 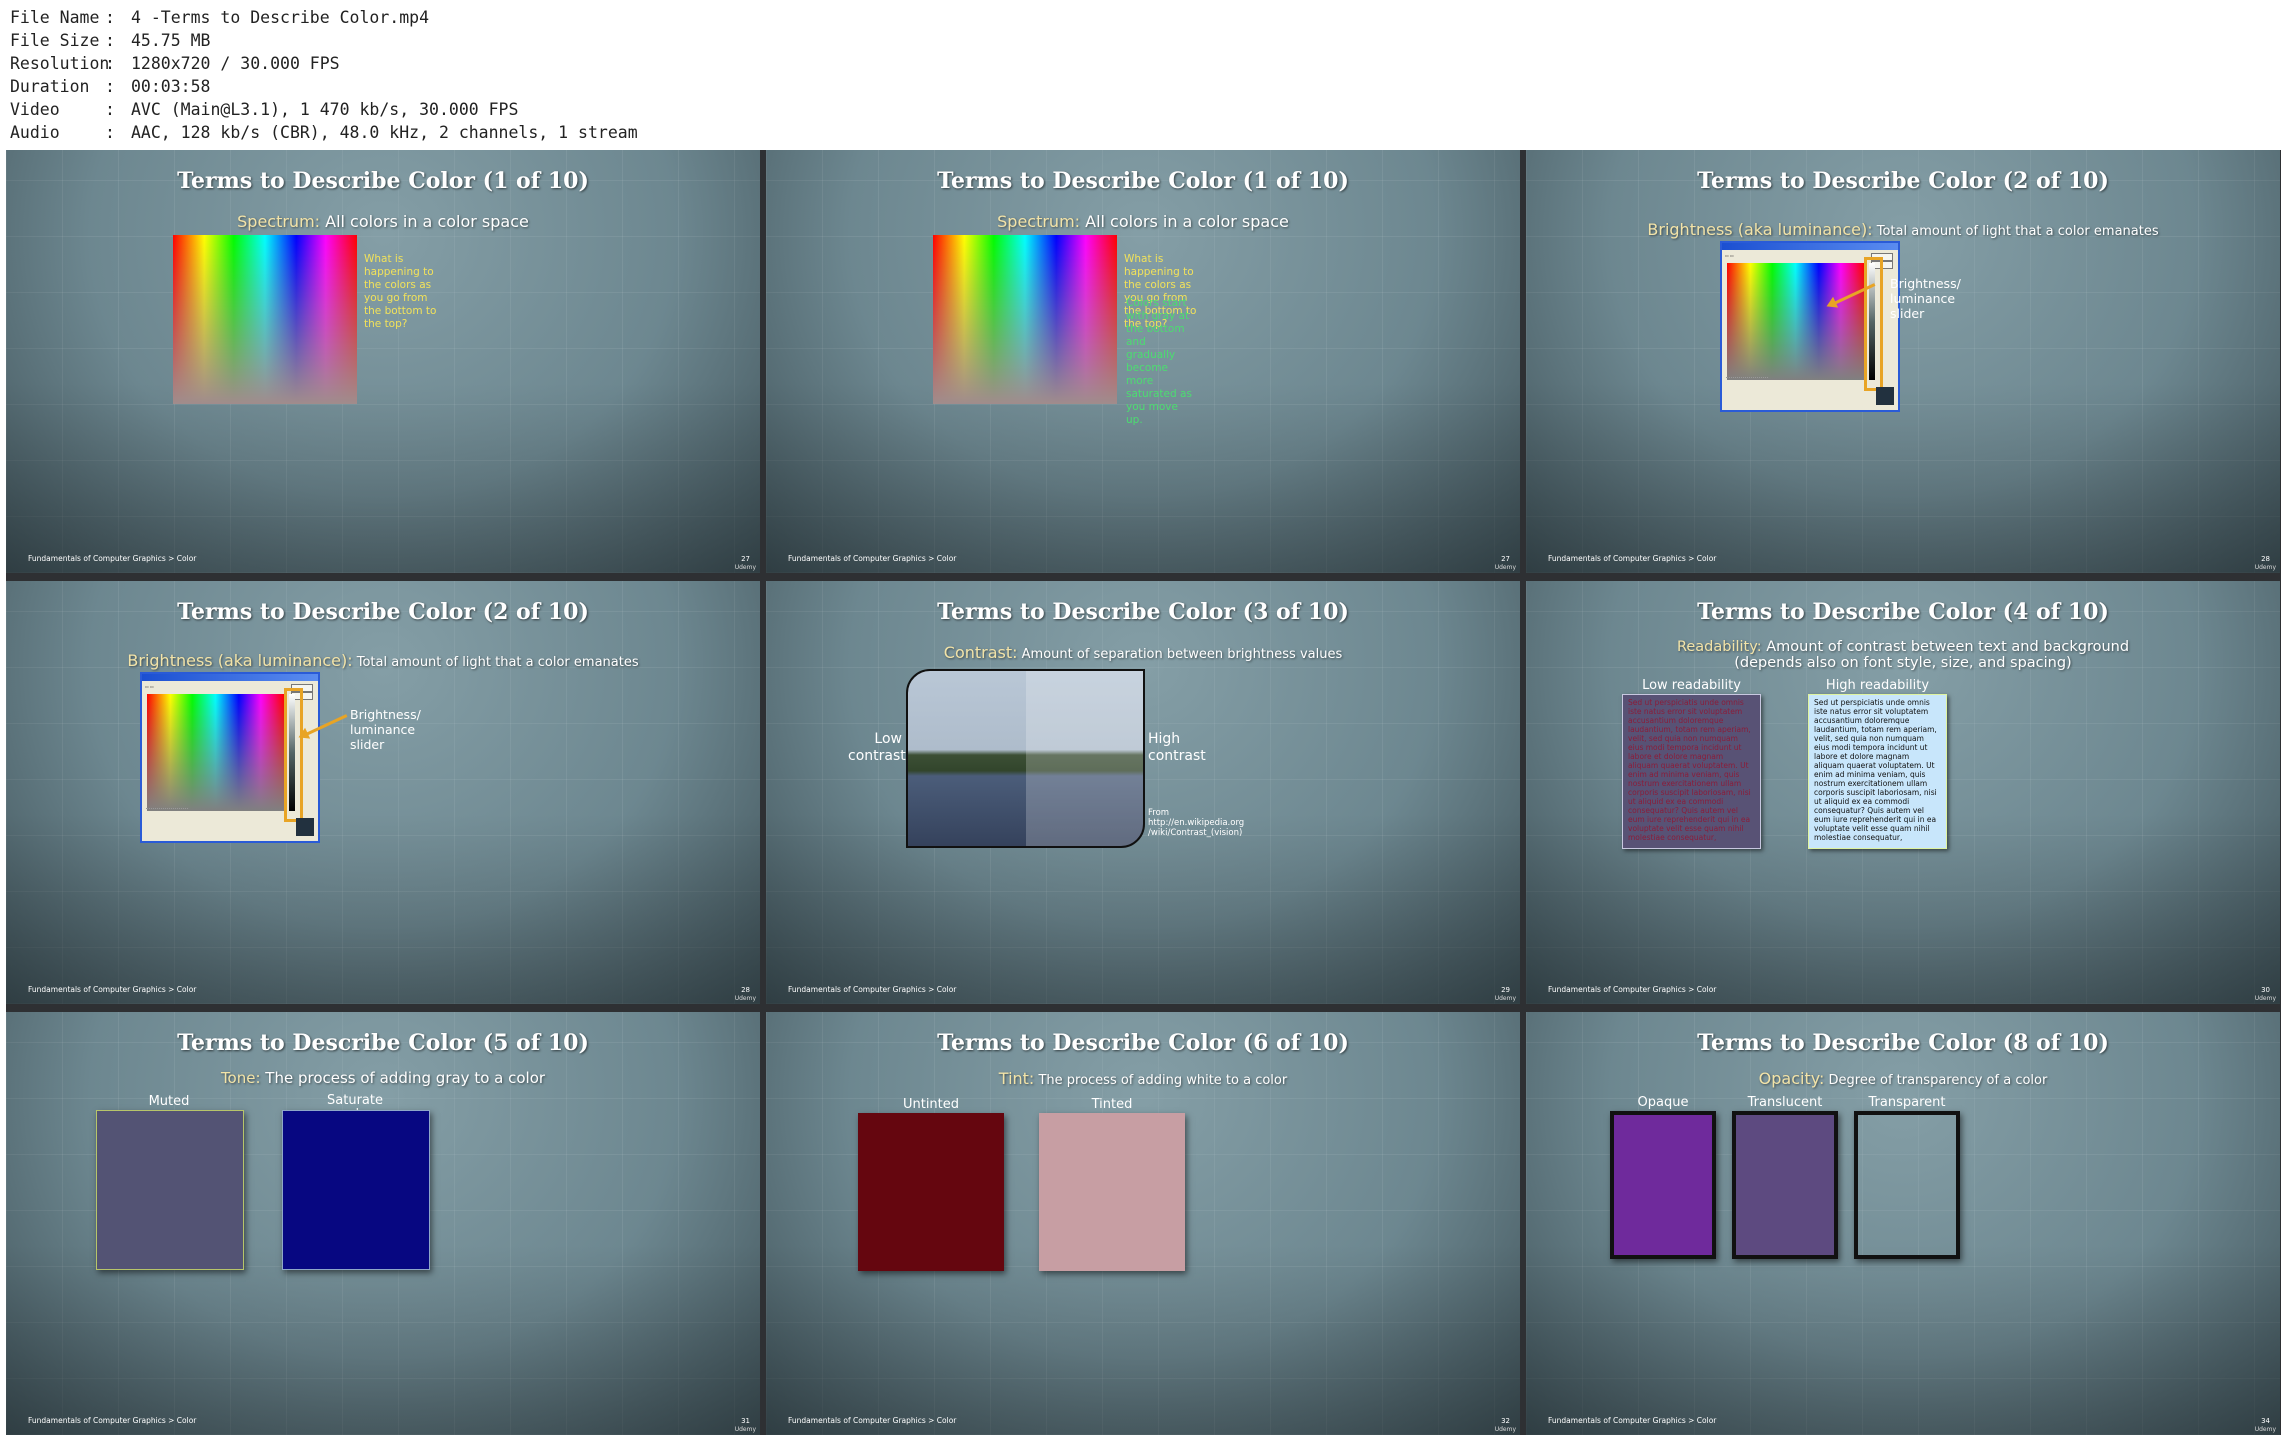 I want to click on lake-photo, so click(x=1025, y=758).